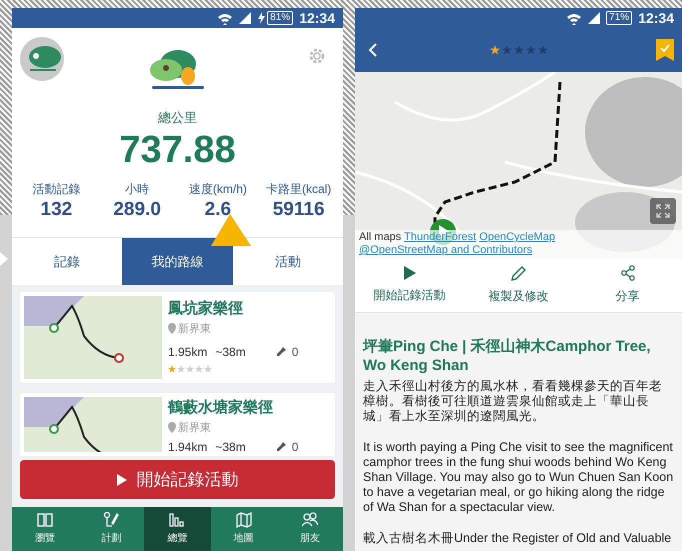 This screenshot has height=551, width=682. Describe the element at coordinates (627, 273) in the screenshot. I see `share-icon` at that location.